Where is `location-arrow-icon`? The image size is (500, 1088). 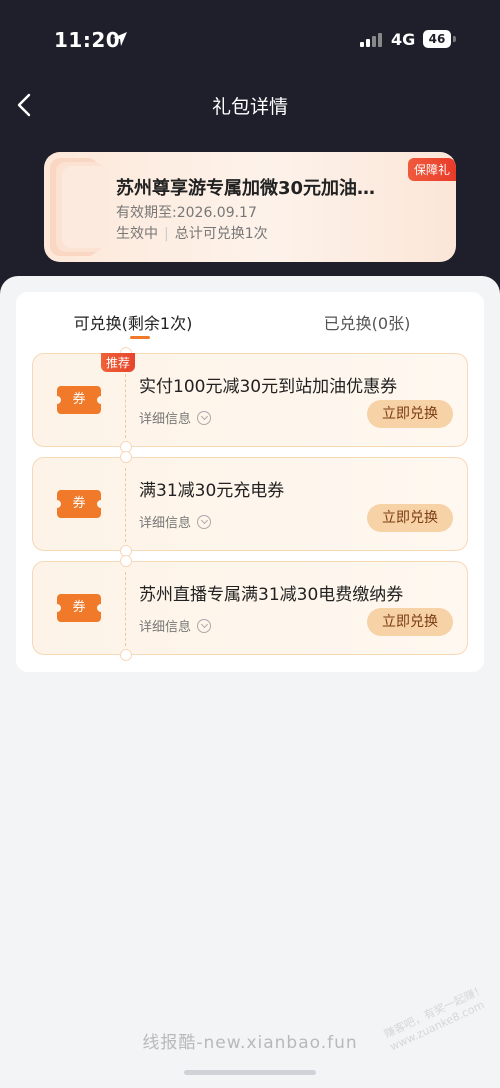 location-arrow-icon is located at coordinates (120, 39).